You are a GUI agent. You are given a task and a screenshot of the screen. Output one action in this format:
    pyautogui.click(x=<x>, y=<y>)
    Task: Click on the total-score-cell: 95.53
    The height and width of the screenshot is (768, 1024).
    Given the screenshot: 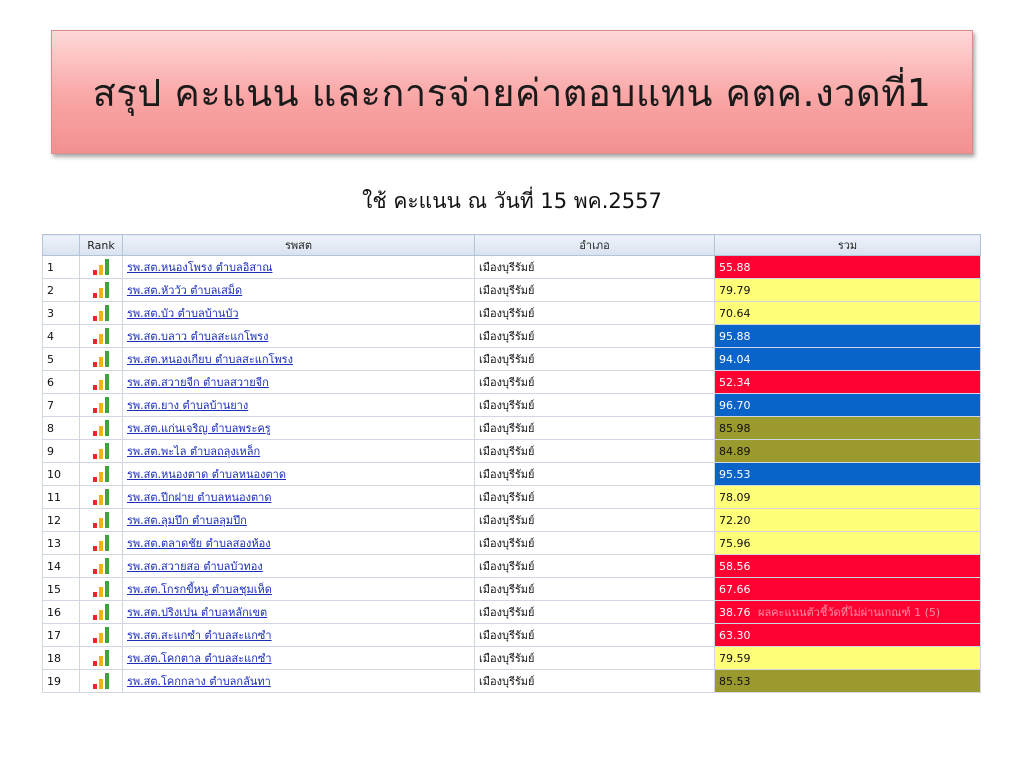 What is the action you would take?
    pyautogui.click(x=847, y=474)
    